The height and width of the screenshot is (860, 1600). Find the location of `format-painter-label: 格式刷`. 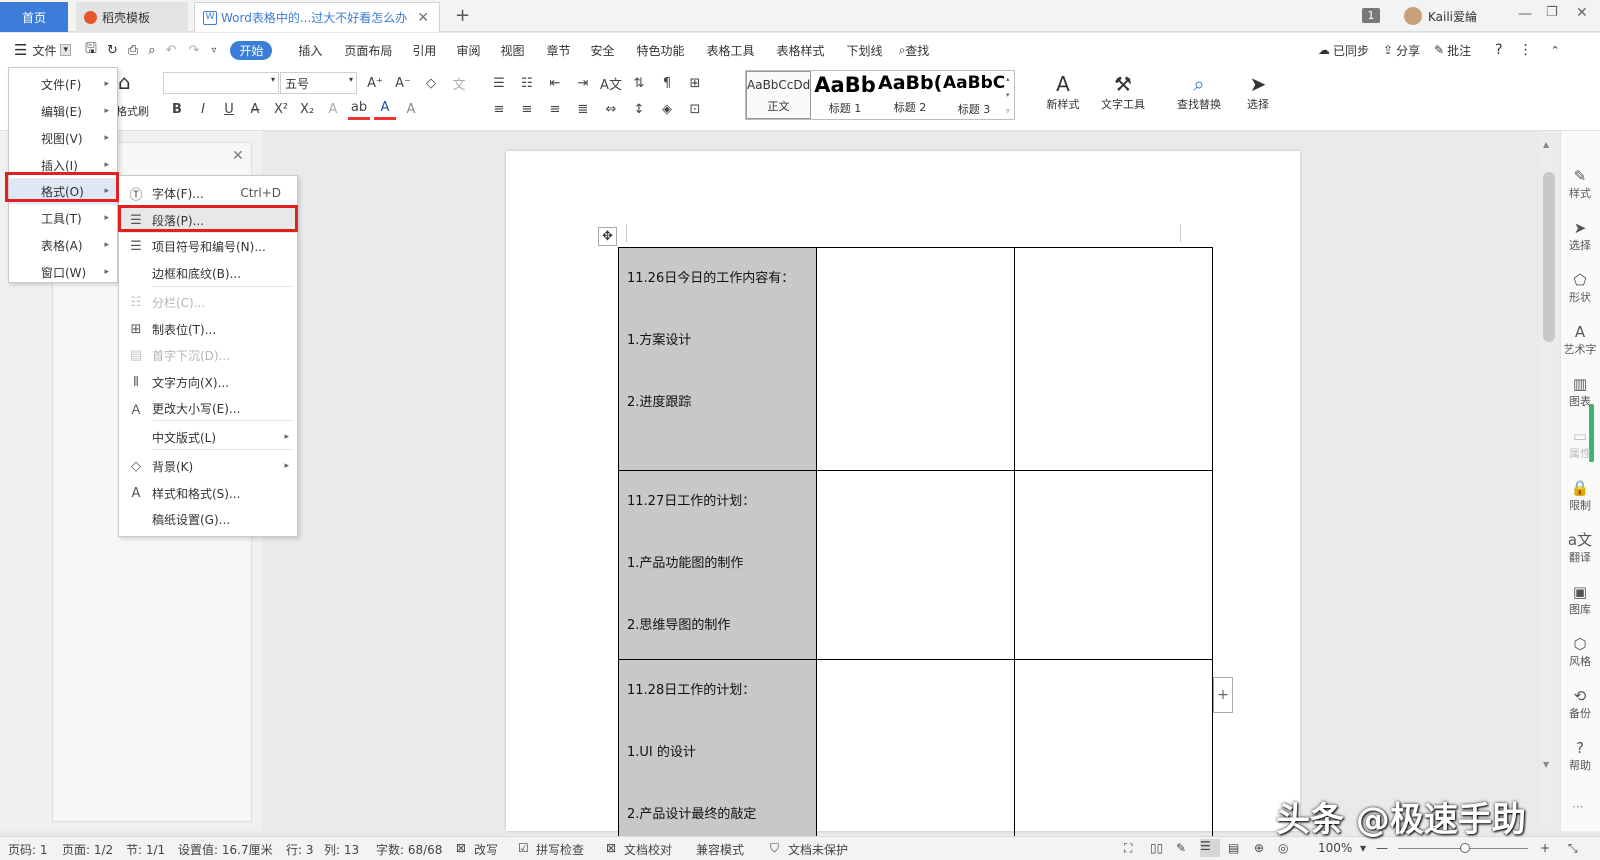

format-painter-label: 格式刷 is located at coordinates (132, 111).